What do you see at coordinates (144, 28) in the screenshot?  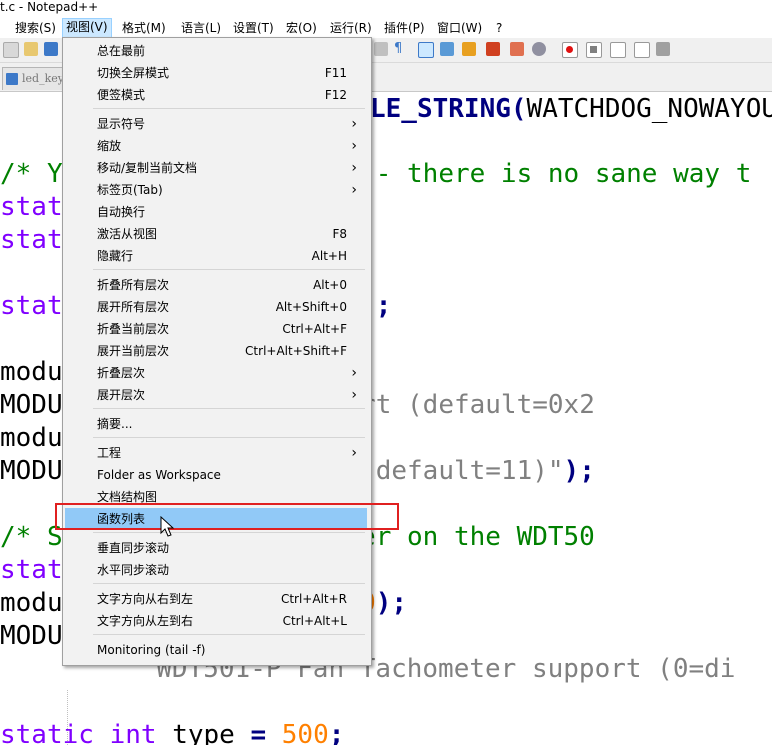 I see `menu-format: 格式(M)` at bounding box center [144, 28].